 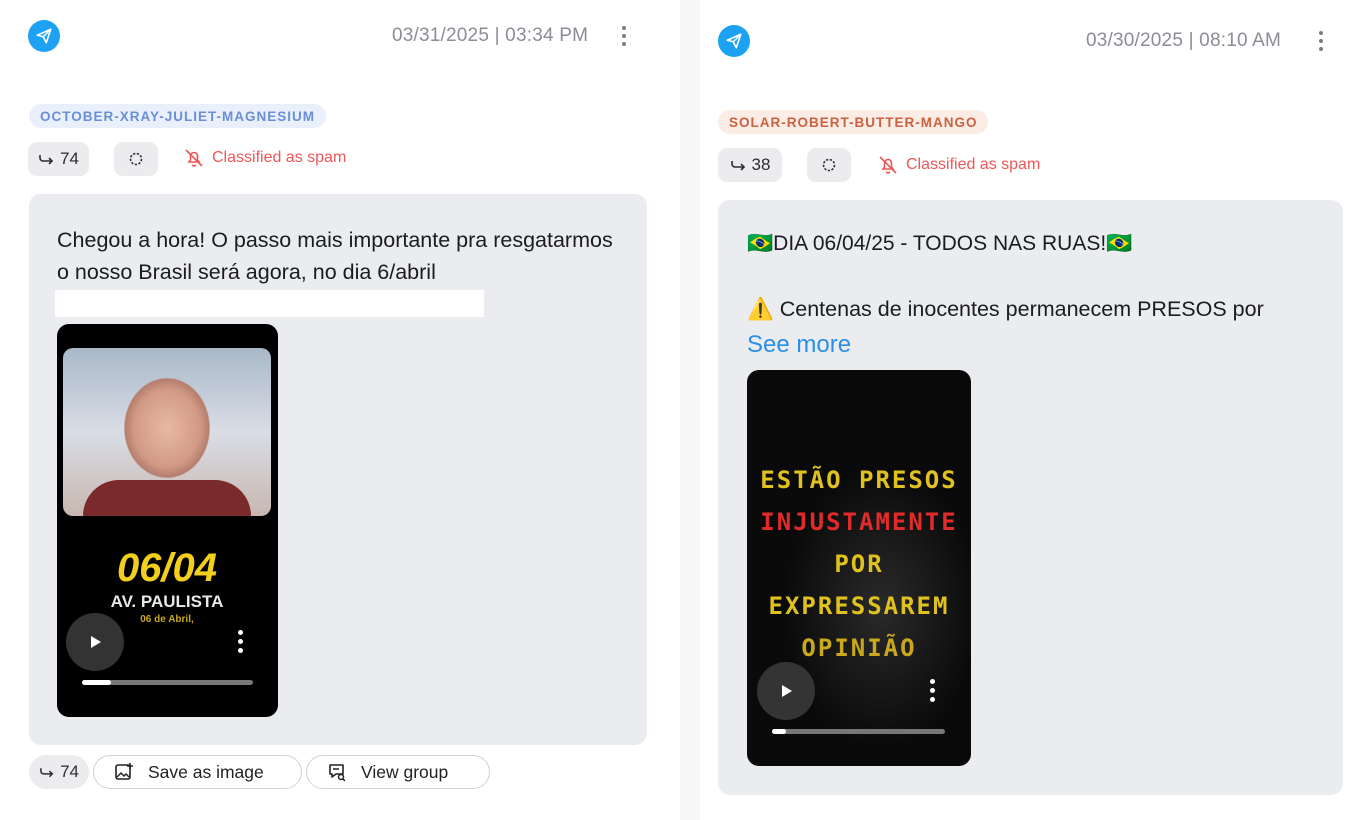 What do you see at coordinates (859, 606) in the screenshot?
I see `video-text-line: EXPRESSAREM` at bounding box center [859, 606].